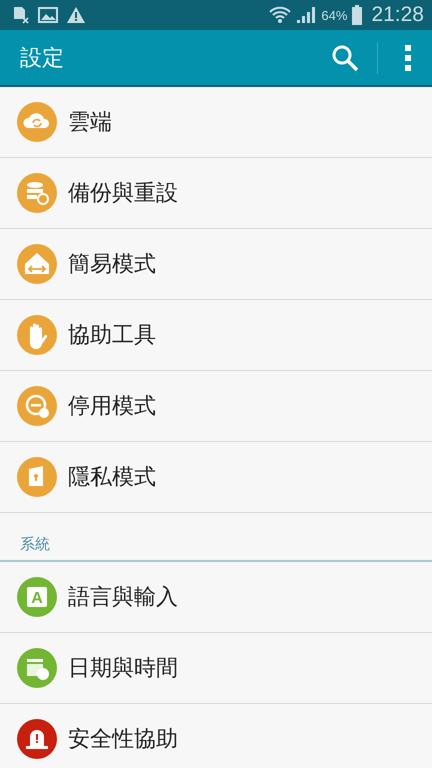 The width and height of the screenshot is (432, 768). Describe the element at coordinates (112, 407) in the screenshot. I see `item-label: 停用模式` at that location.